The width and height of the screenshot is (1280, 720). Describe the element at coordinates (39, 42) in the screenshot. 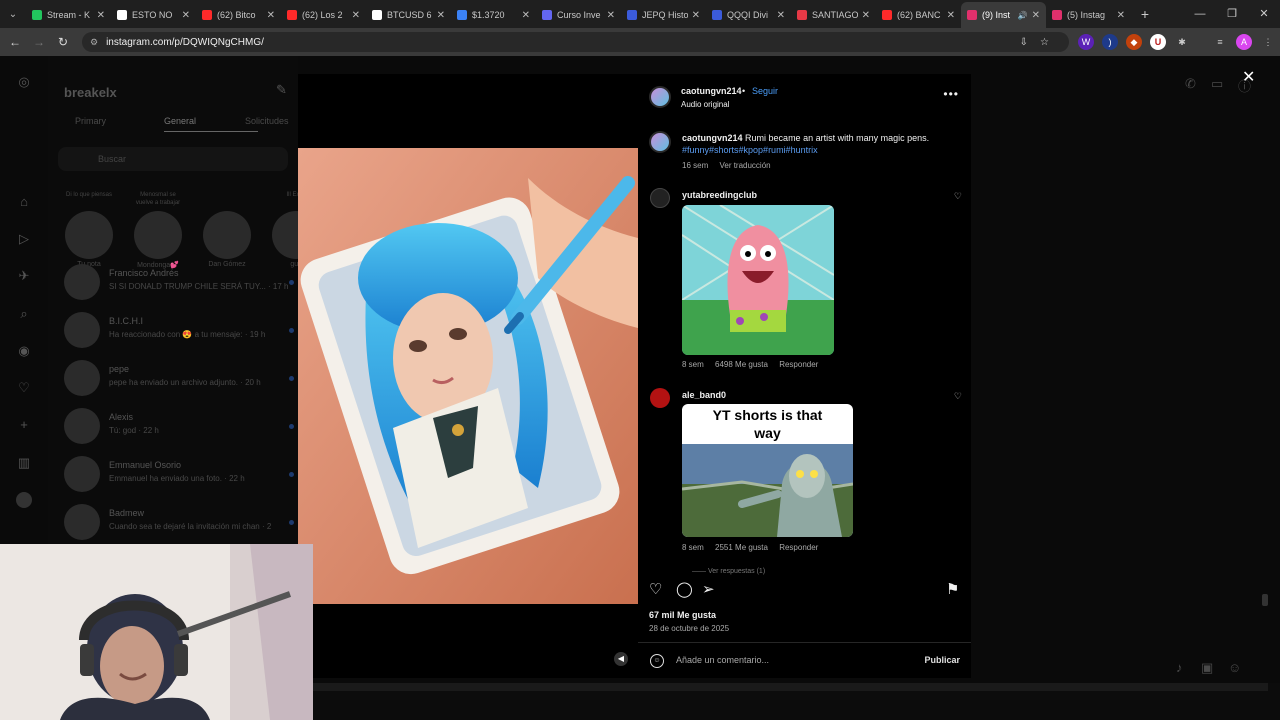

I see `forward-icon: →` at that location.